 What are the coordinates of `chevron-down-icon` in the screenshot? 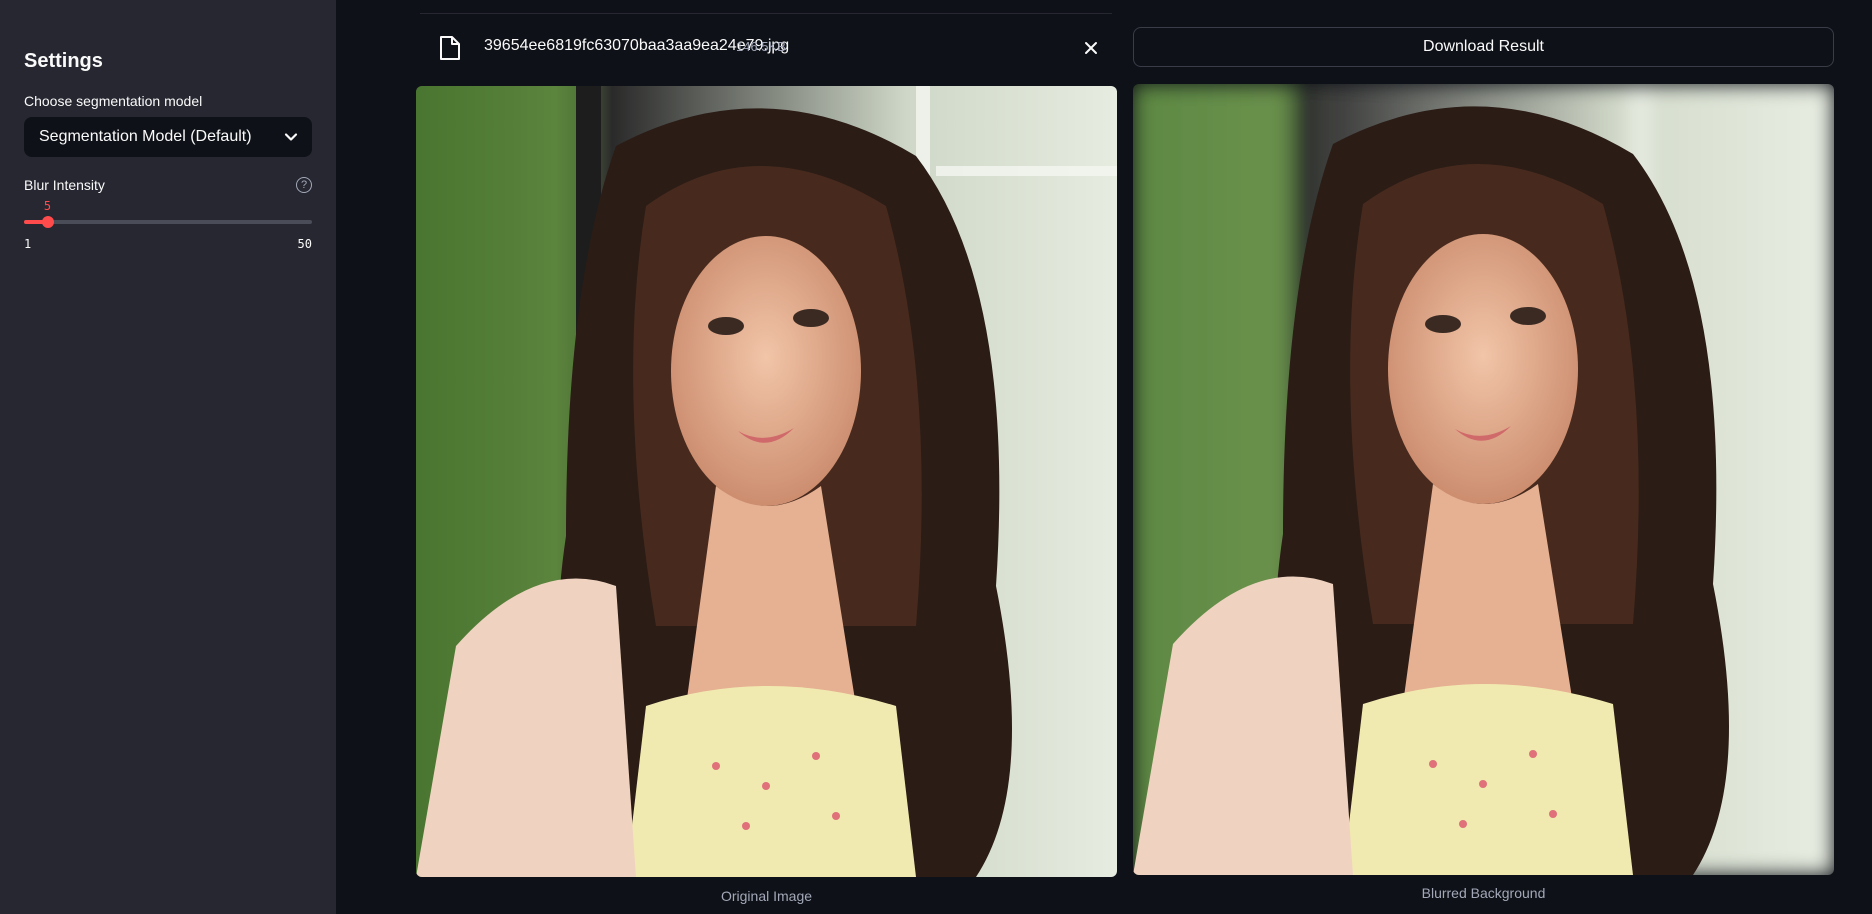 It's located at (291, 137).